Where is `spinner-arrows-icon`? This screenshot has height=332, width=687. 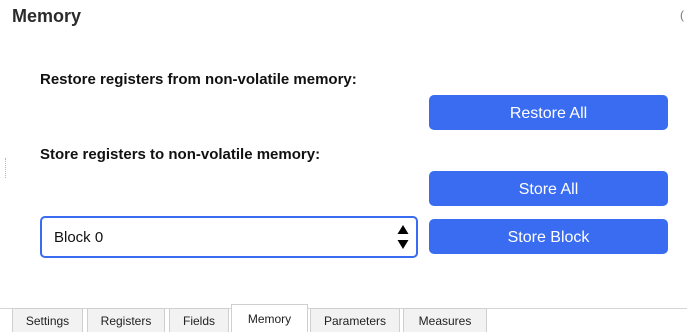 spinner-arrows-icon is located at coordinates (403, 237).